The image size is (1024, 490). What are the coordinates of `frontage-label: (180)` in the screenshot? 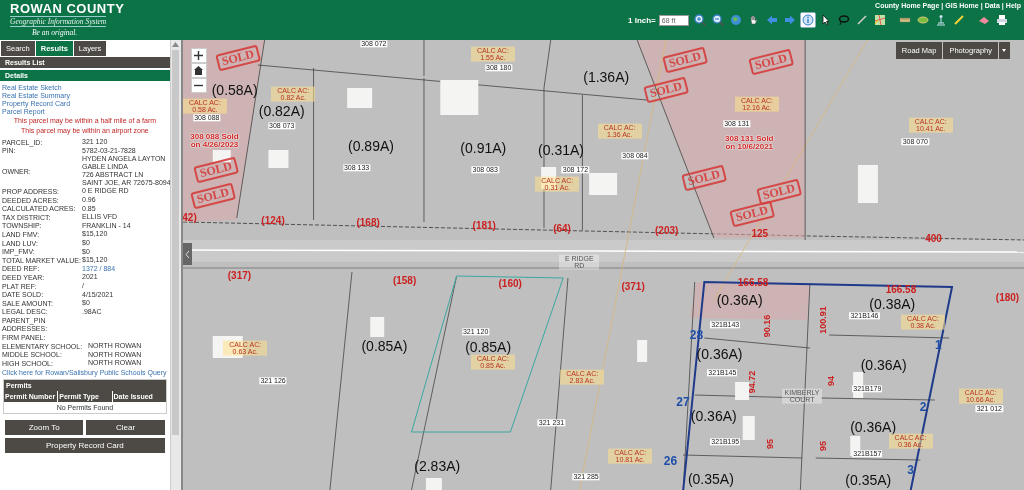 It's located at (1007, 298).